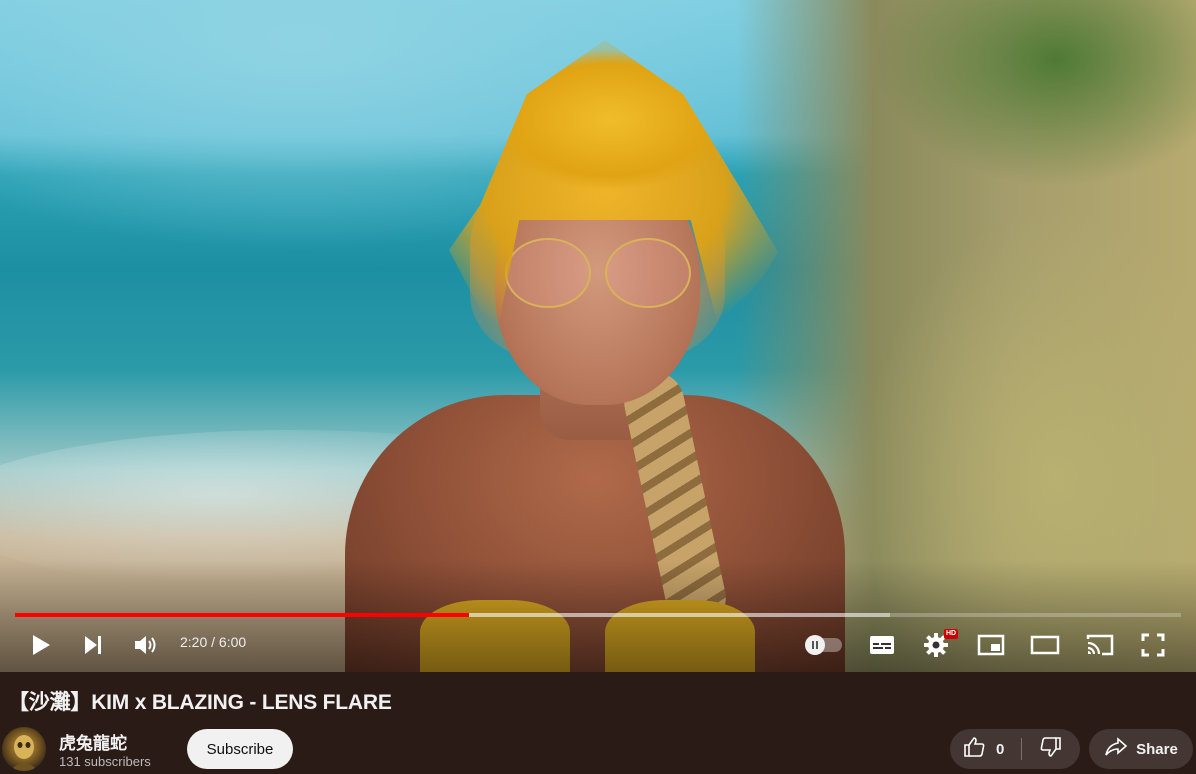  What do you see at coordinates (93, 741) in the screenshot?
I see `channel-name: 虎兔龍蛇` at bounding box center [93, 741].